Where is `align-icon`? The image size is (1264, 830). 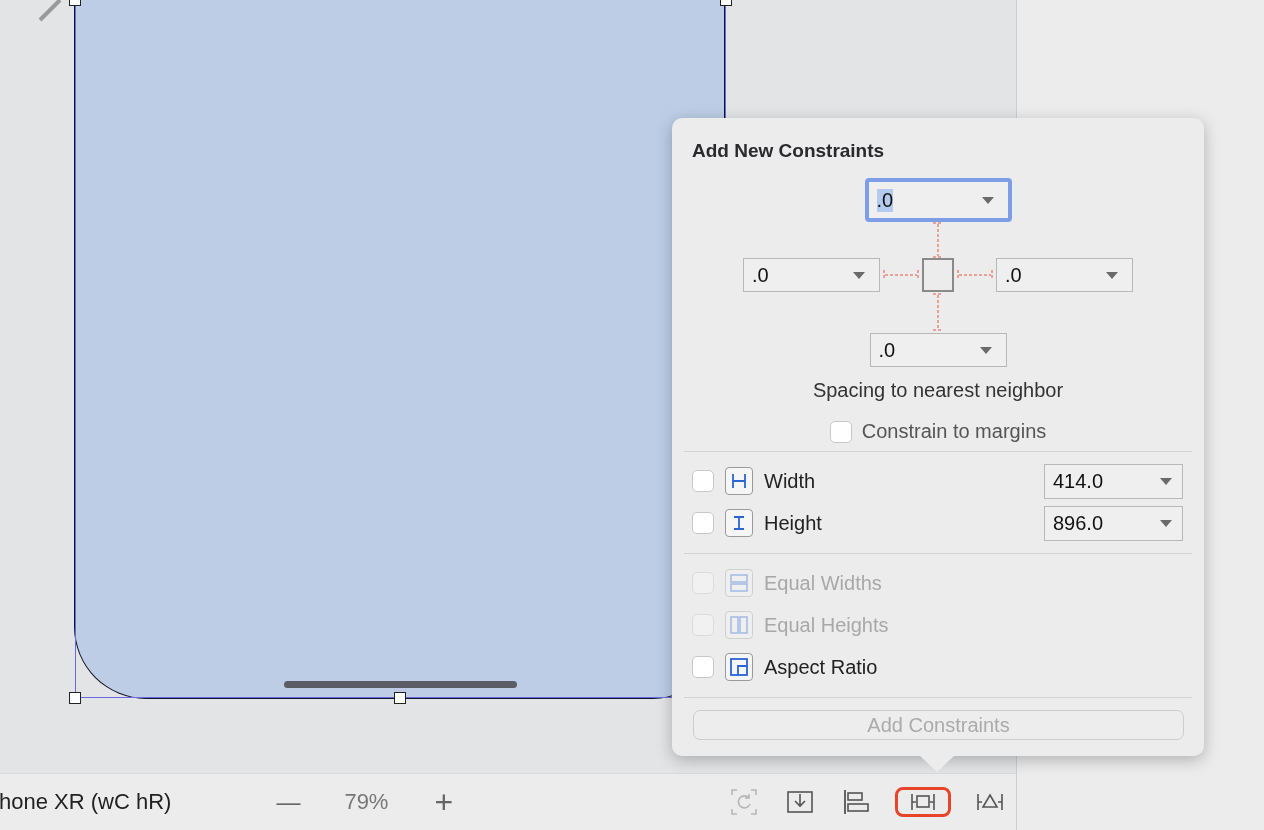 align-icon is located at coordinates (856, 802).